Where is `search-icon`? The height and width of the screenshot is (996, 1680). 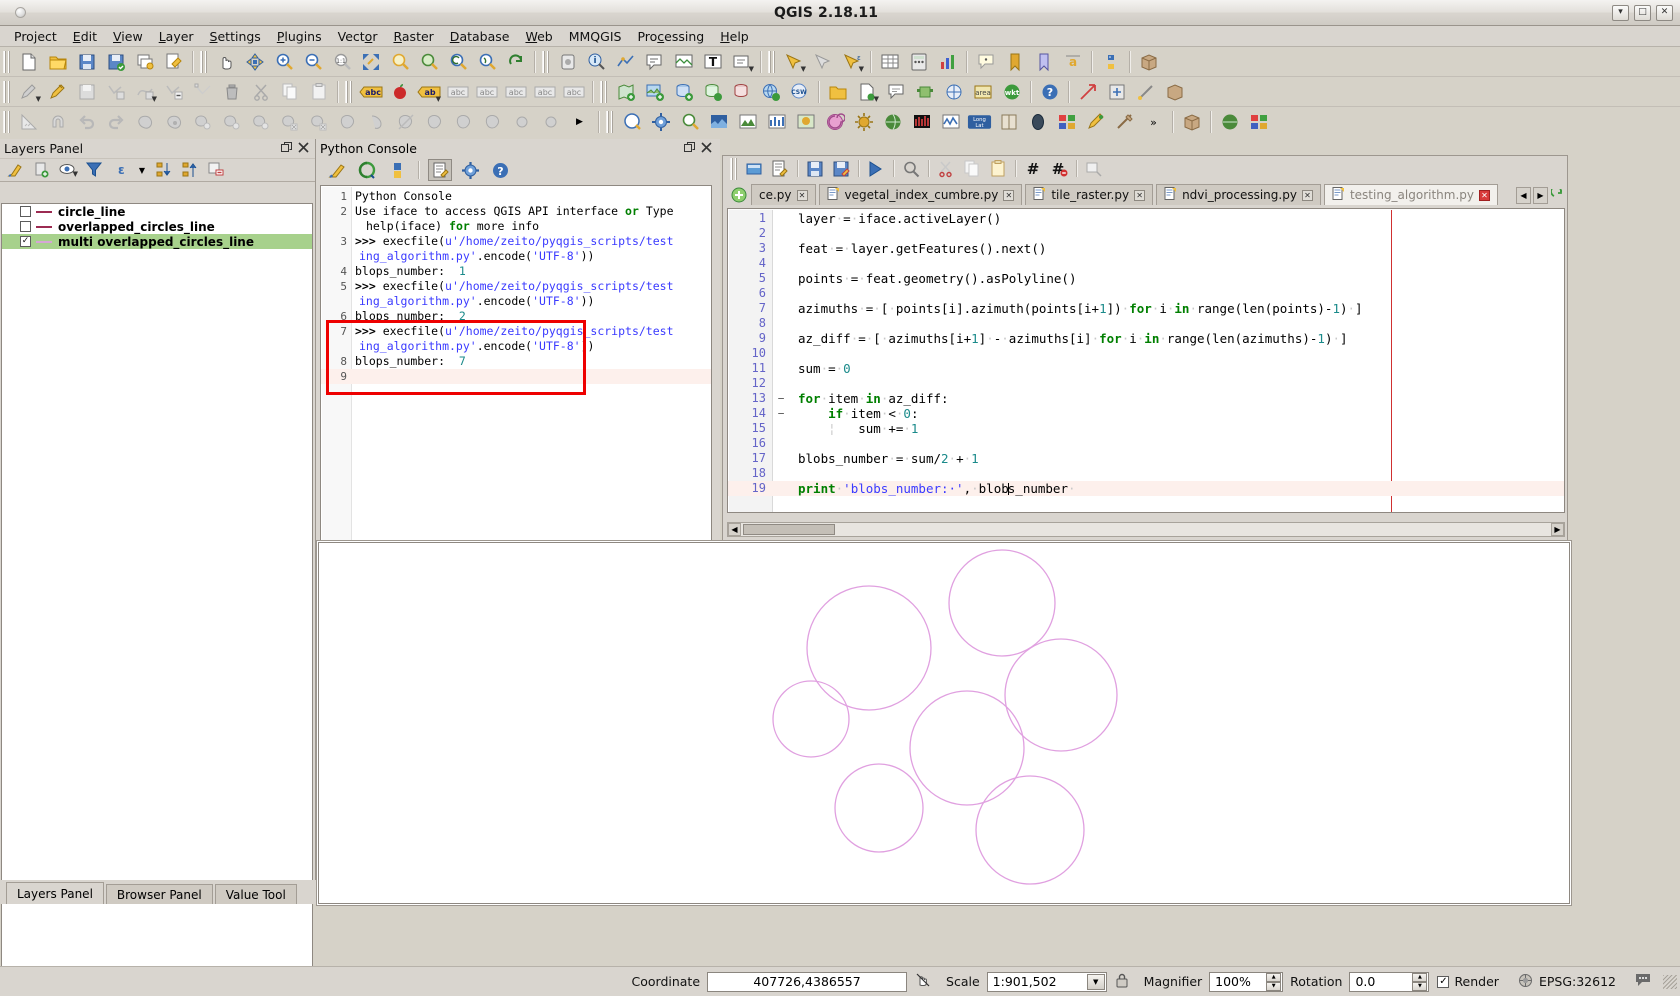
search-icon is located at coordinates (689, 122).